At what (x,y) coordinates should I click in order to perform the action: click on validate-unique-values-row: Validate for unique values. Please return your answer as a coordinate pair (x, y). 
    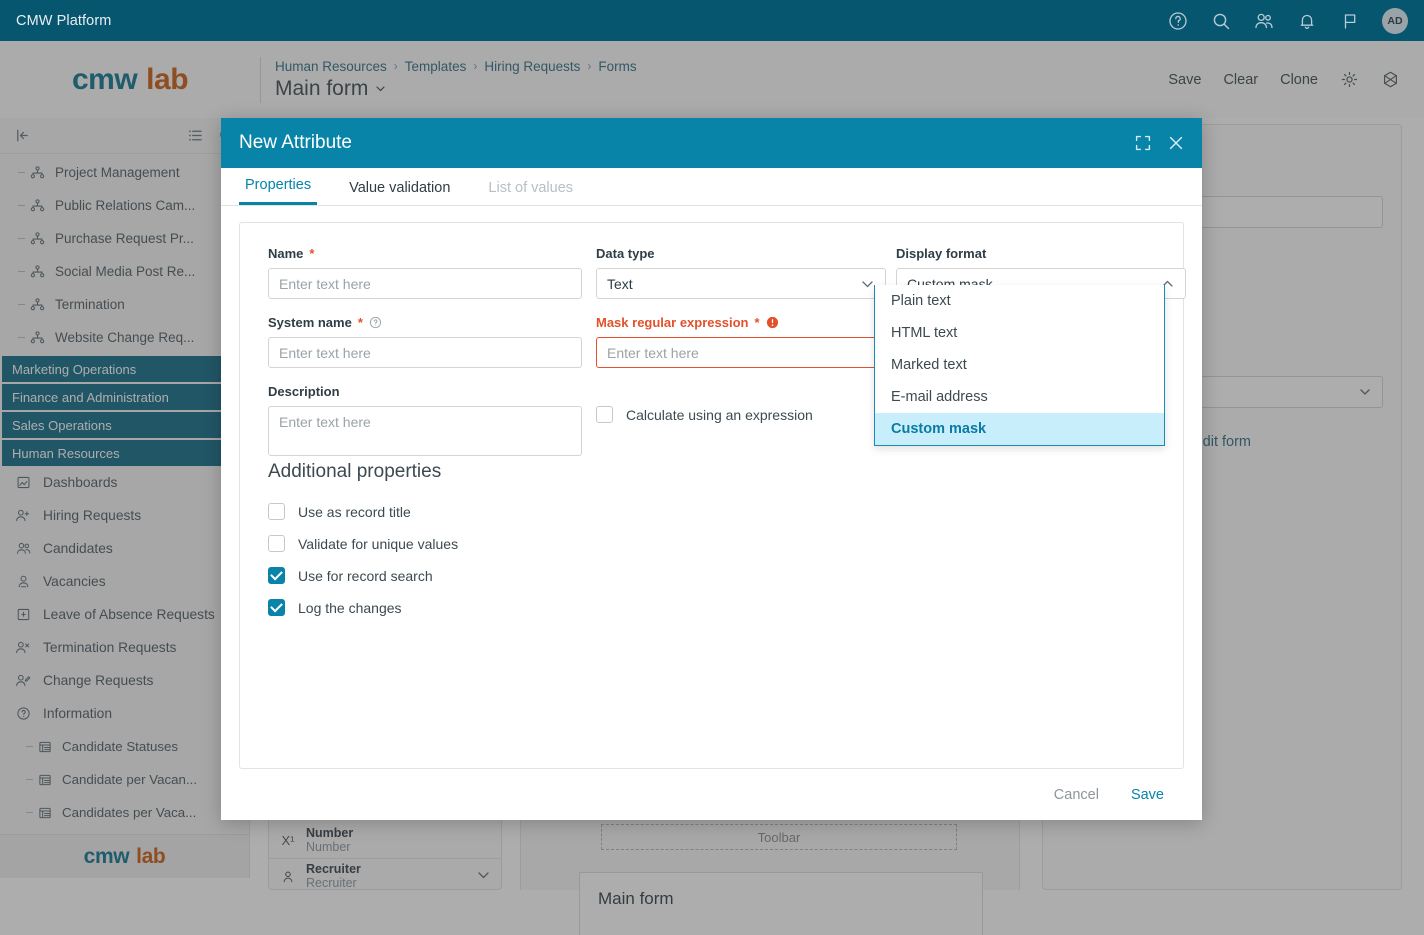
    Looking at the image, I should click on (363, 544).